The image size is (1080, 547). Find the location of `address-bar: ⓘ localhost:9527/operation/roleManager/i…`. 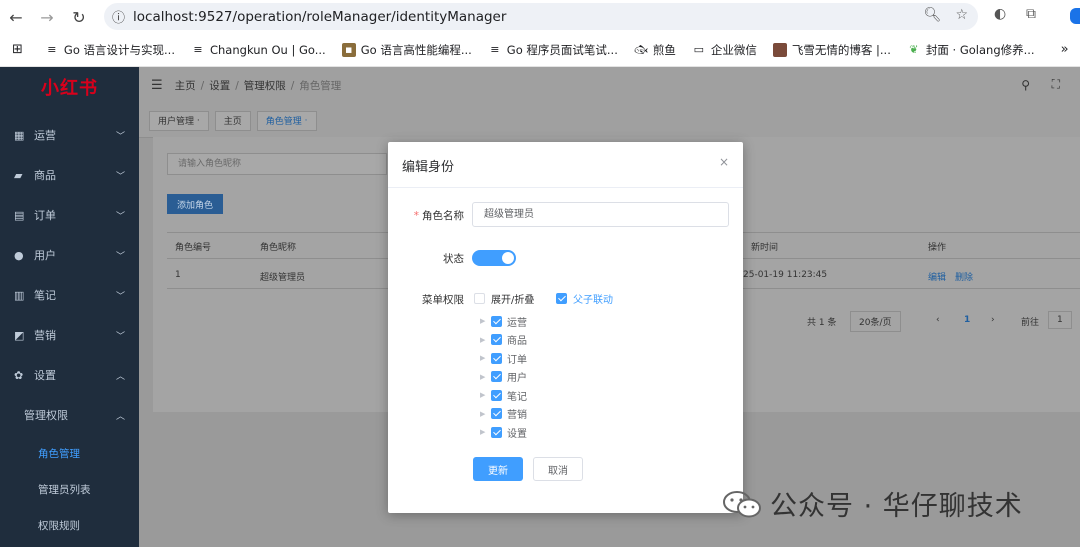

address-bar: ⓘ localhost:9527/operation/roleManager/i… is located at coordinates (541, 16).